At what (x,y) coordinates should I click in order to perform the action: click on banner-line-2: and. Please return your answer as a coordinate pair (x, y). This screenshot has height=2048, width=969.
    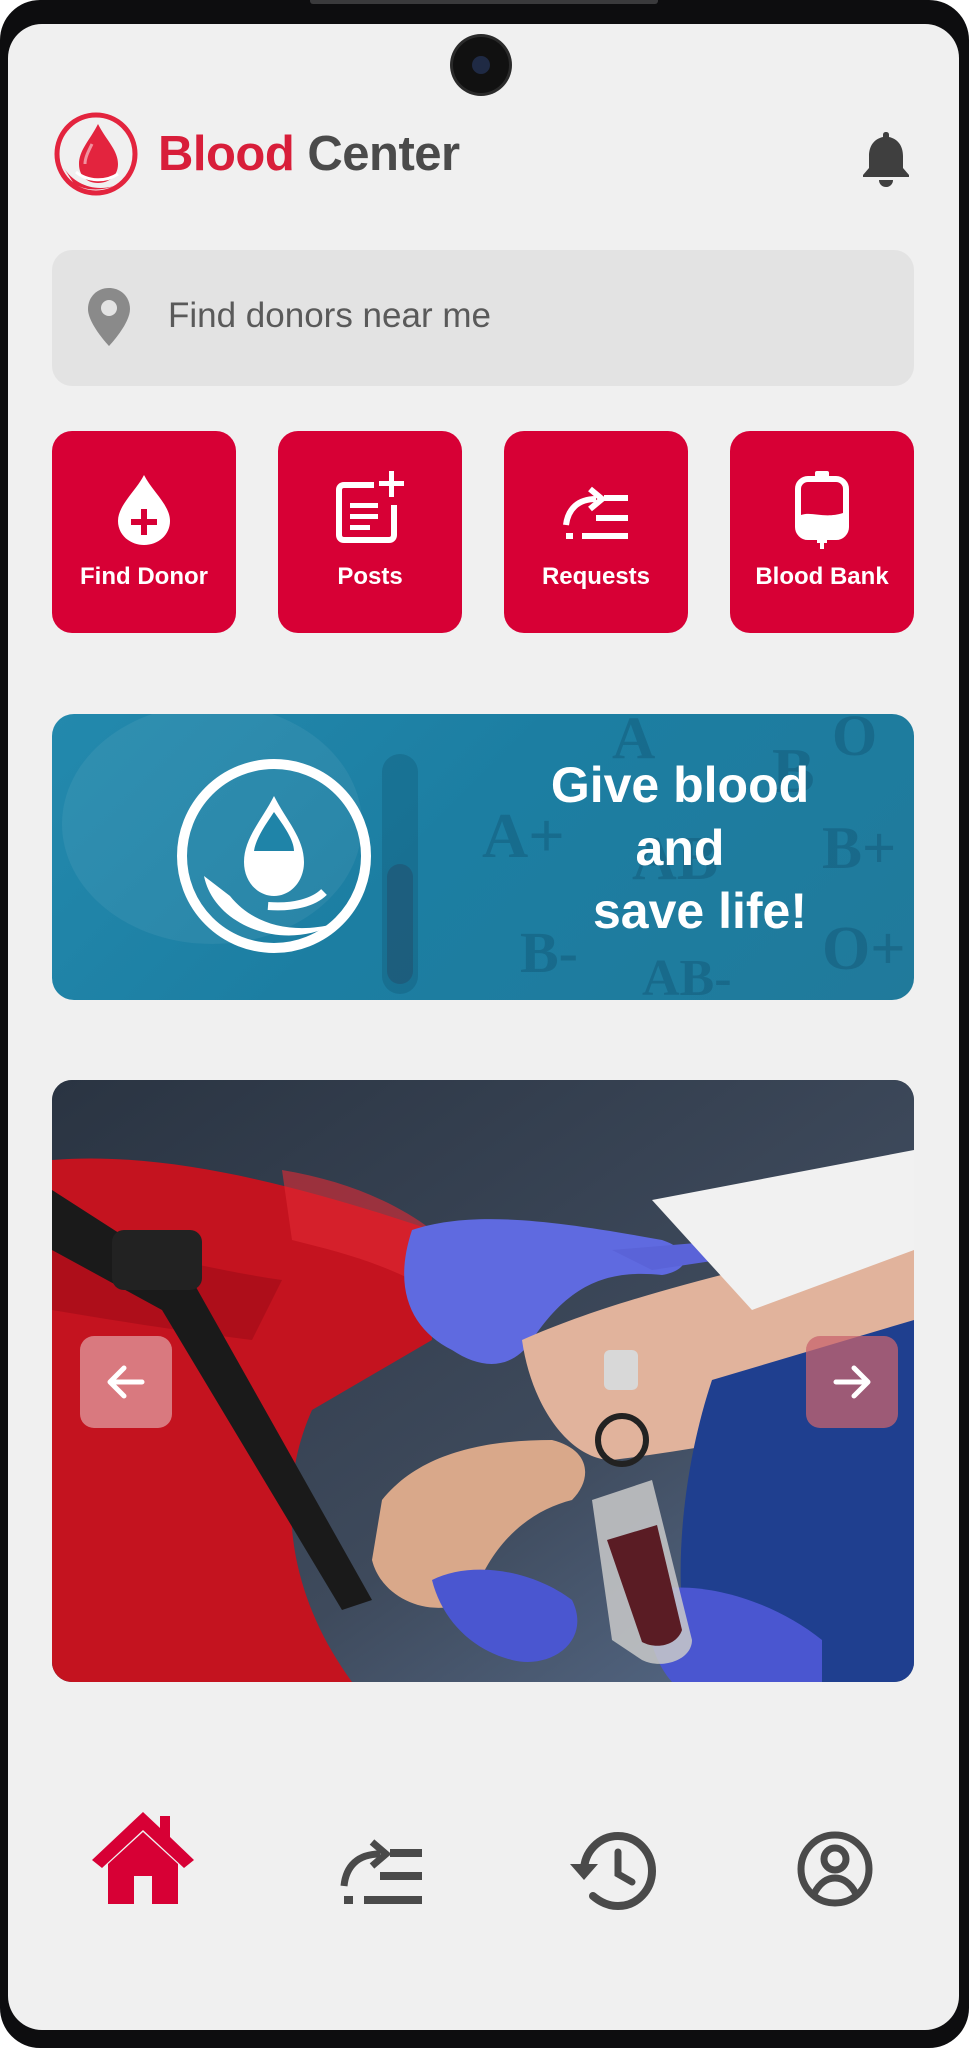
    Looking at the image, I should click on (680, 848).